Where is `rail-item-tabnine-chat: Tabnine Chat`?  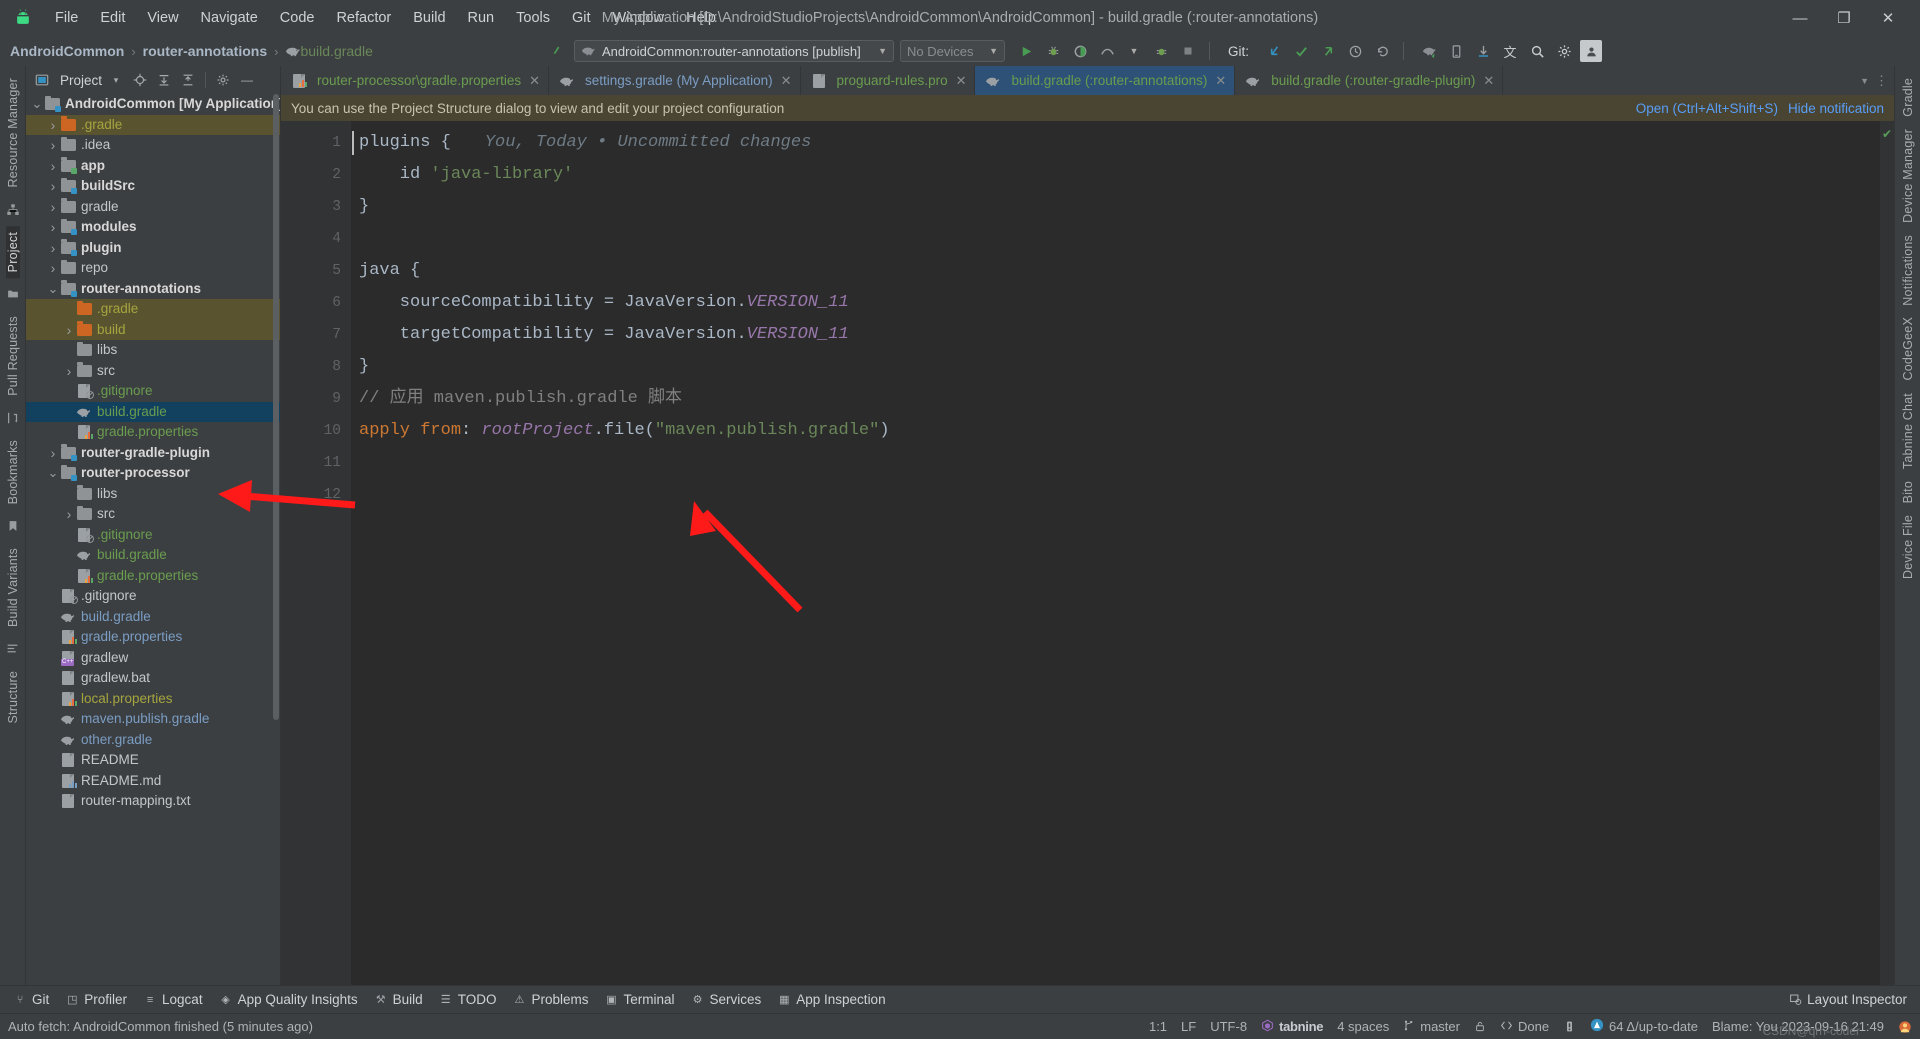 rail-item-tabnine-chat: Tabnine Chat is located at coordinates (1908, 431).